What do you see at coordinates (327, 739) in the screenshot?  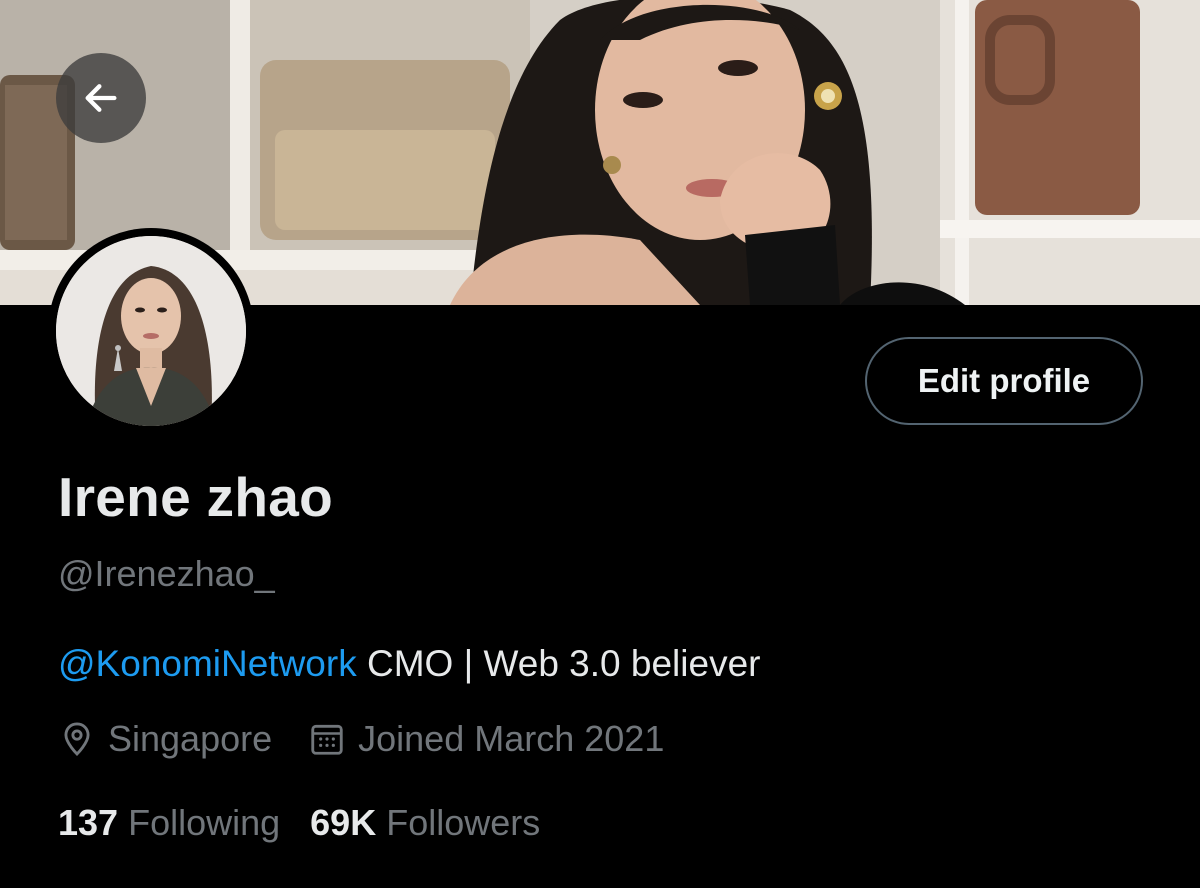 I see `calendar-icon` at bounding box center [327, 739].